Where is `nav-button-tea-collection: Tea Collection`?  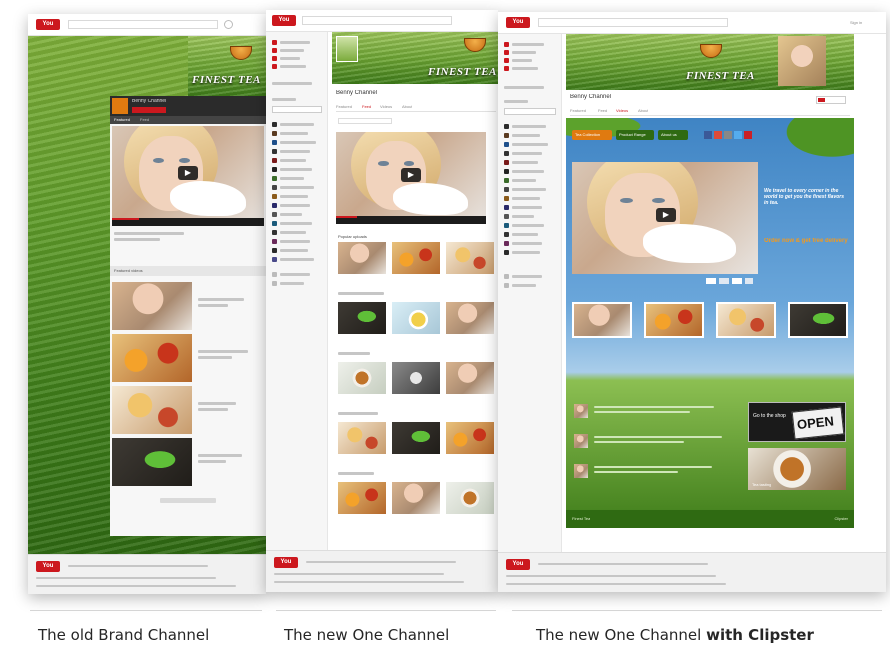
nav-button-tea-collection: Tea Collection is located at coordinates (592, 135).